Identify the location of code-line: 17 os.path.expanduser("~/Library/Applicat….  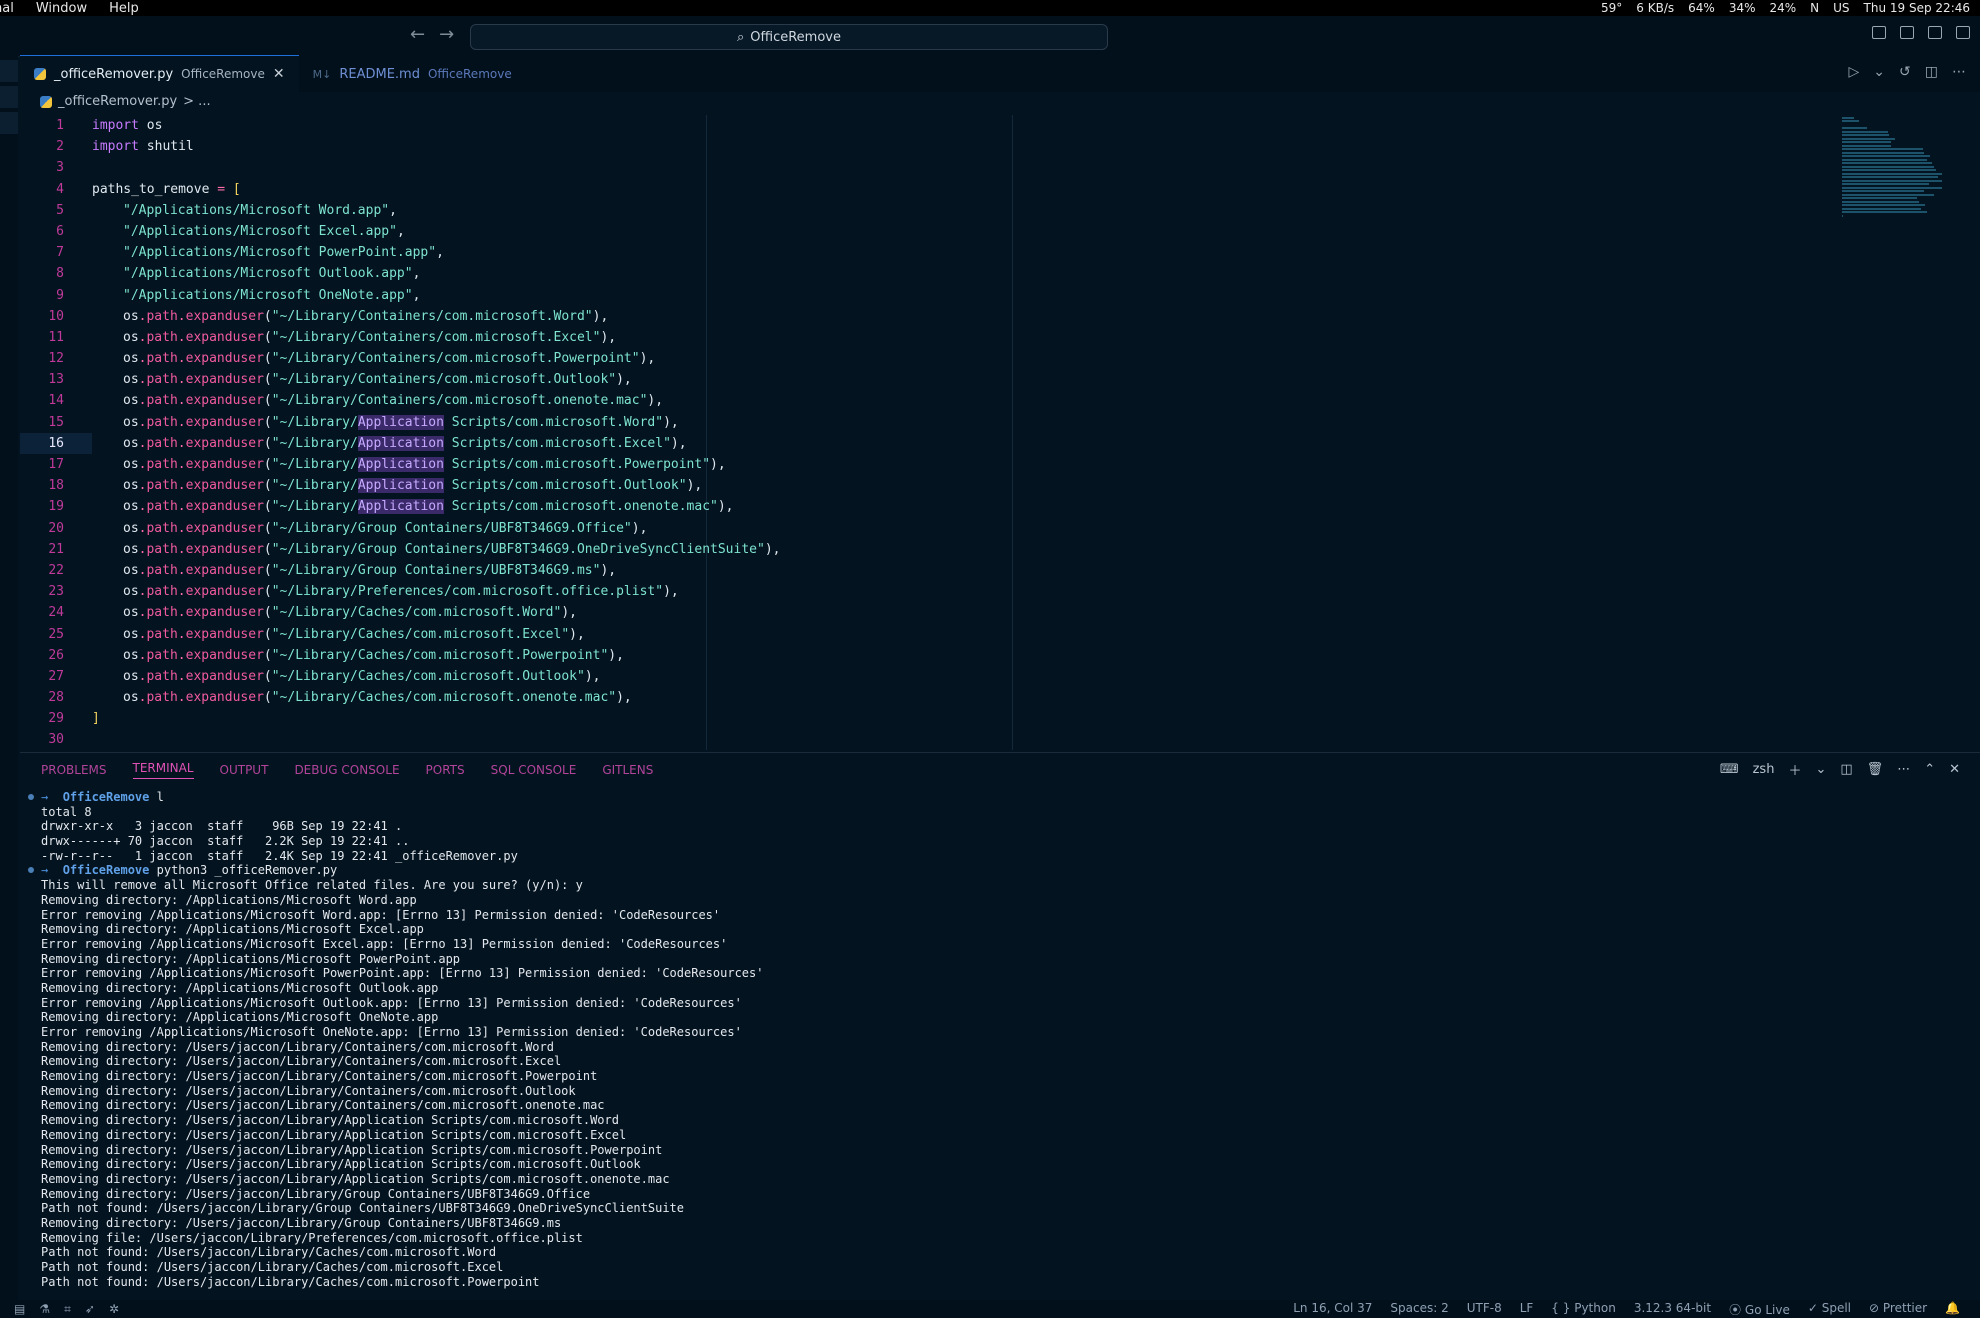
(920, 464).